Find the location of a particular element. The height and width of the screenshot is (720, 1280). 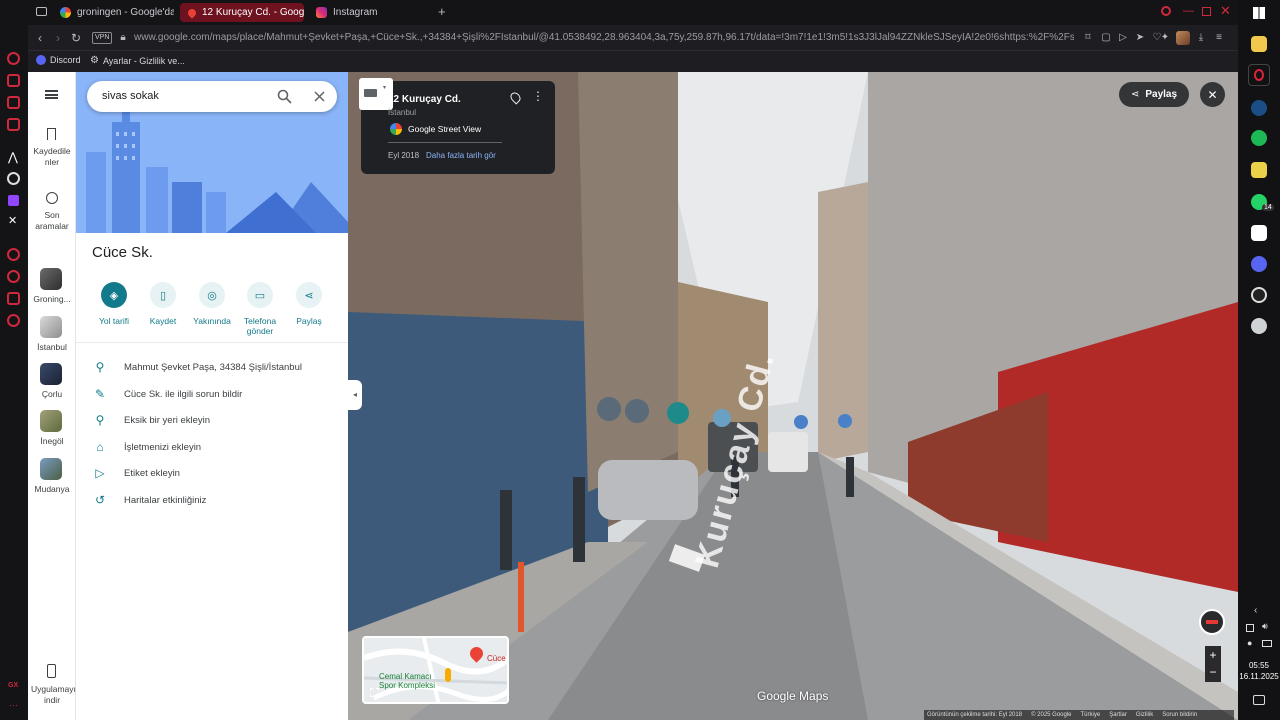

gx-icon: GX is located at coordinates (13, 685).